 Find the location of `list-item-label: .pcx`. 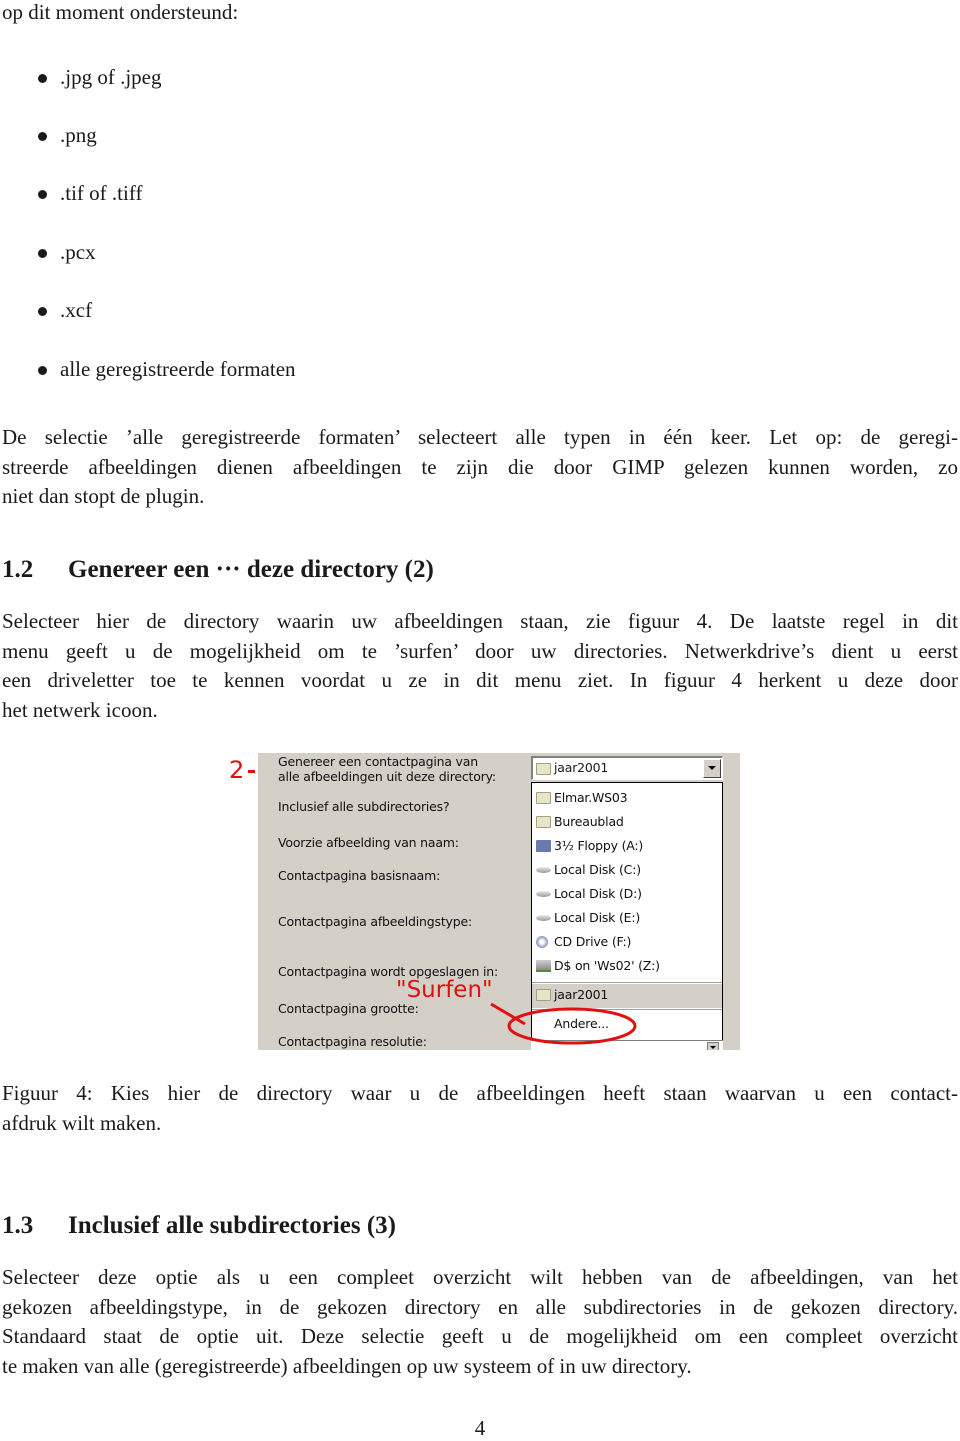

list-item-label: .pcx is located at coordinates (78, 252).